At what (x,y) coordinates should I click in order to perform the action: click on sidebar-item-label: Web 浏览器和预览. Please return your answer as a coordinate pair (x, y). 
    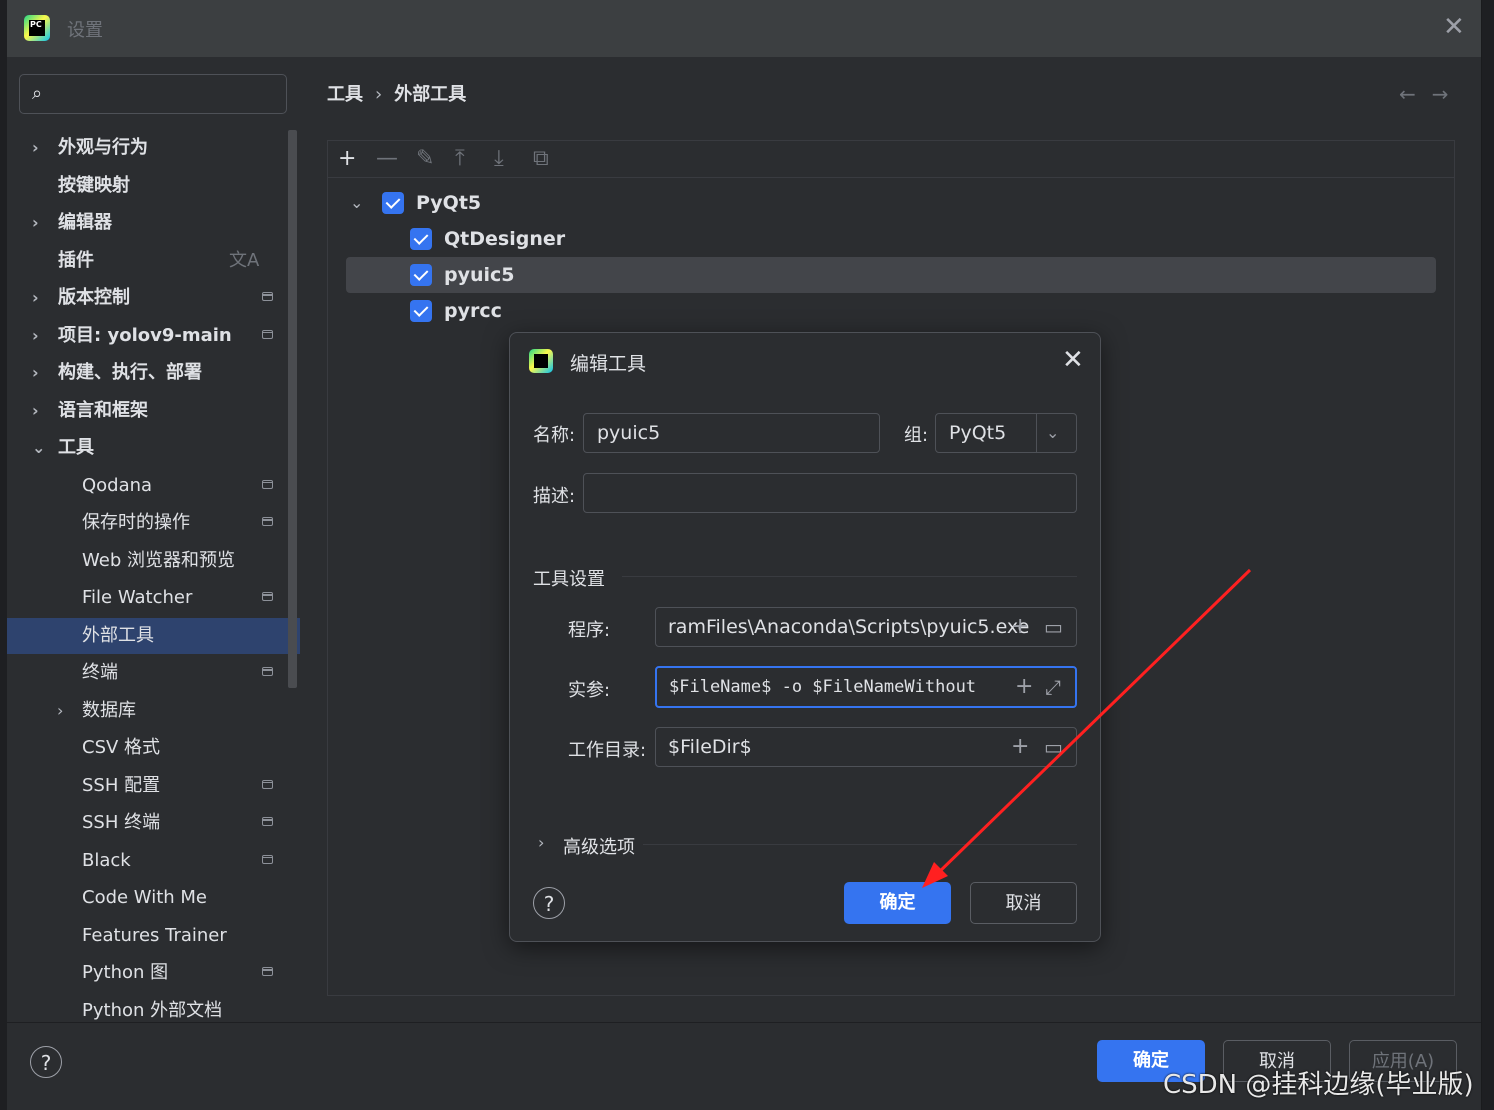
    Looking at the image, I should click on (158, 560).